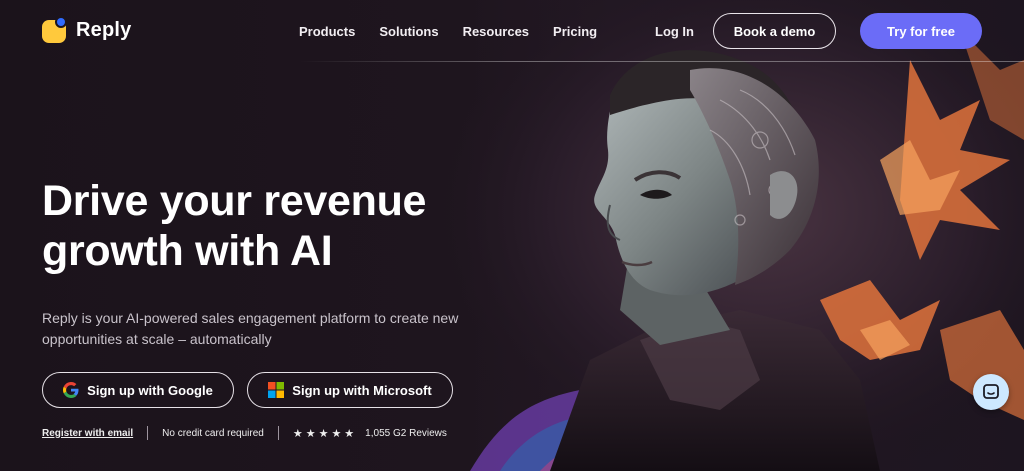  What do you see at coordinates (157, 339) in the screenshot?
I see `subtext-line-2: opportunities at scale – automatically` at bounding box center [157, 339].